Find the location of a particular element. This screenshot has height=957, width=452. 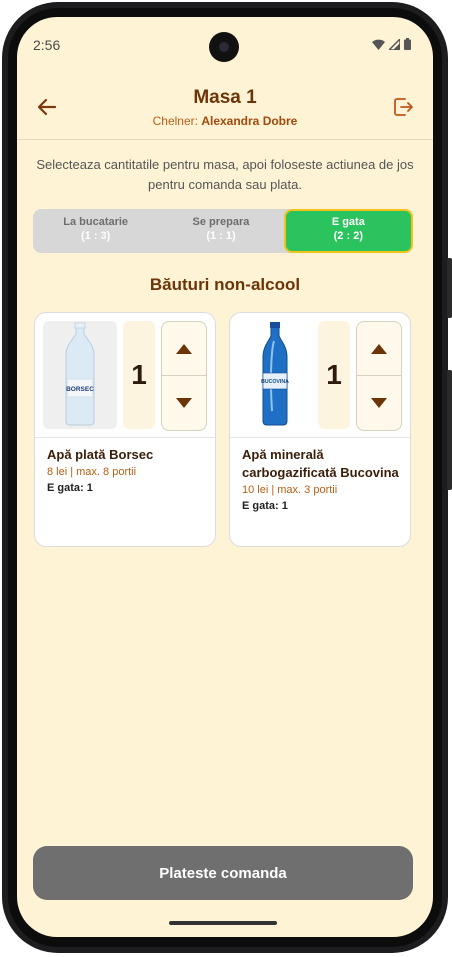

tab-label: La bucatarie is located at coordinates (96, 222).